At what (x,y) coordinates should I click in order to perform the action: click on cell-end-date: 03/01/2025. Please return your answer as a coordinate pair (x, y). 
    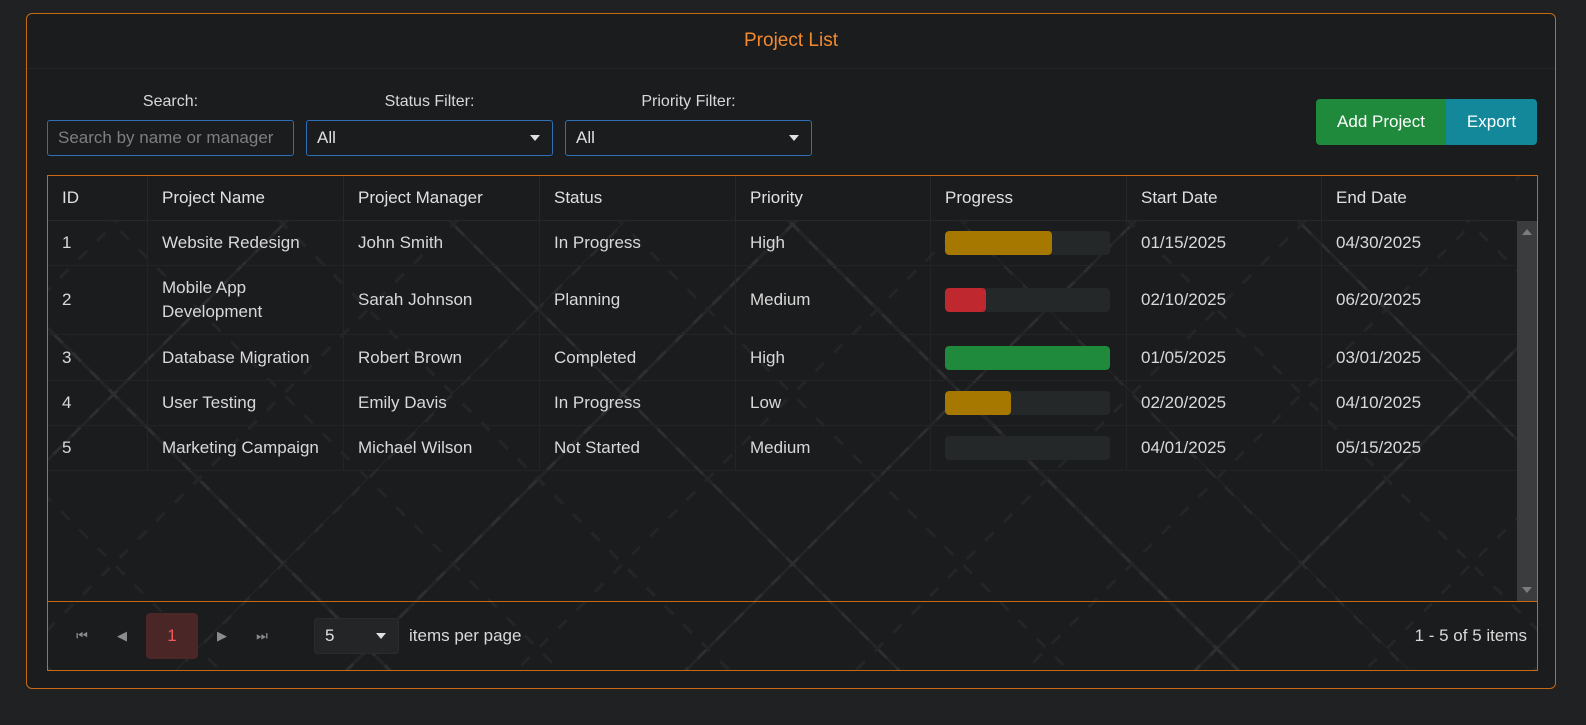
    Looking at the image, I should click on (1379, 357).